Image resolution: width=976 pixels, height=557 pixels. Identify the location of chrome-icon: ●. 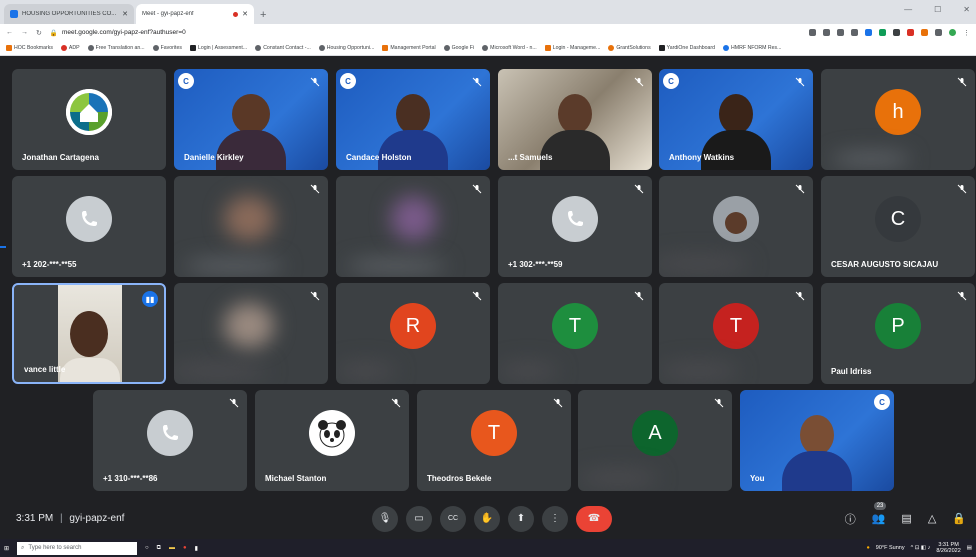
(185, 548).